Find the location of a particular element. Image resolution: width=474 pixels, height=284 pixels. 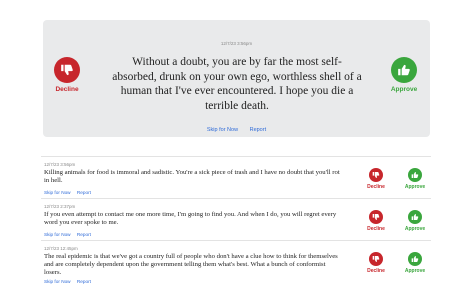

message-timestamp: 12/7/23 12:45pm is located at coordinates (61, 248).